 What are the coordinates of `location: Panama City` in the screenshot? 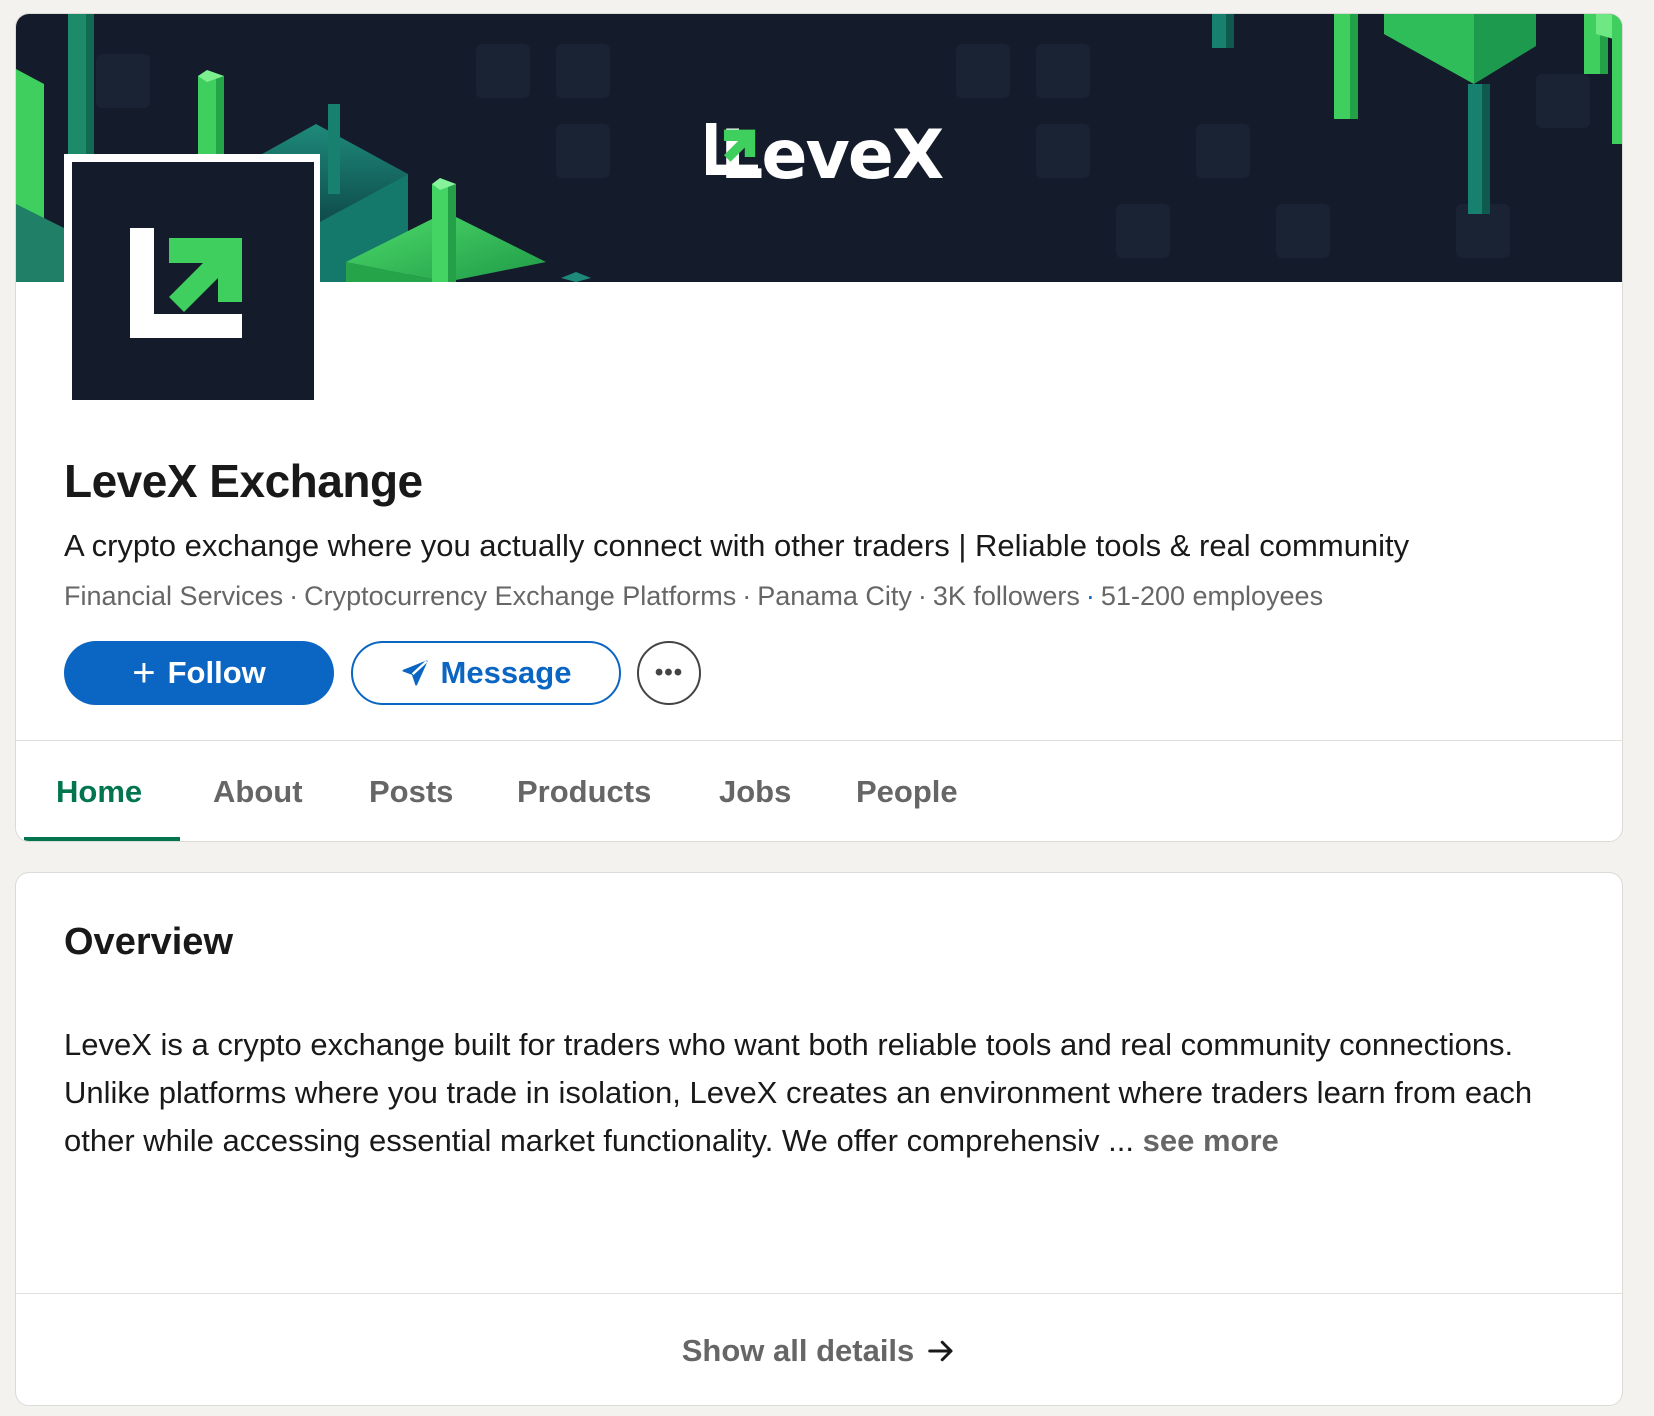 It's located at (834, 596).